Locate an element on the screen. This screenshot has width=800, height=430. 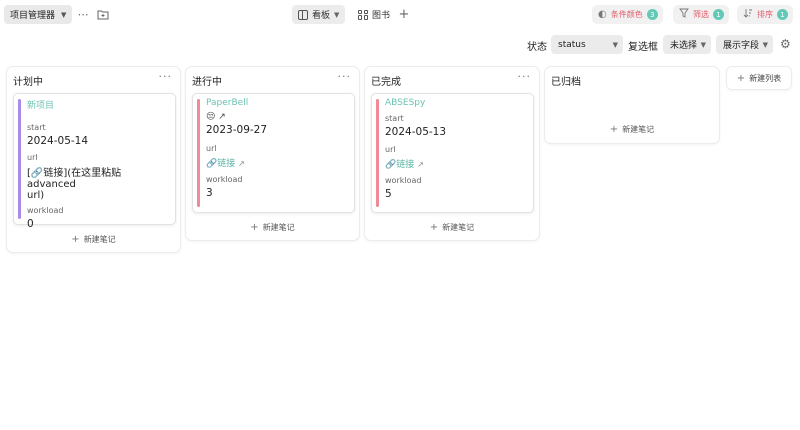
new-list-button: + 新建列表 is located at coordinates (759, 78).